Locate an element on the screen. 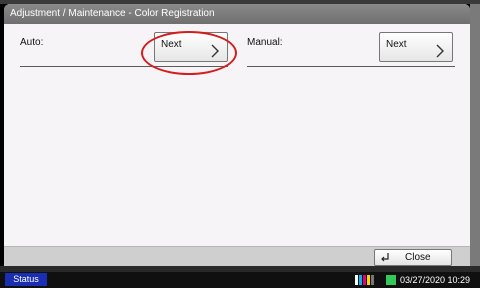 This screenshot has height=288, width=480. return-arrow-icon is located at coordinates (385, 257).